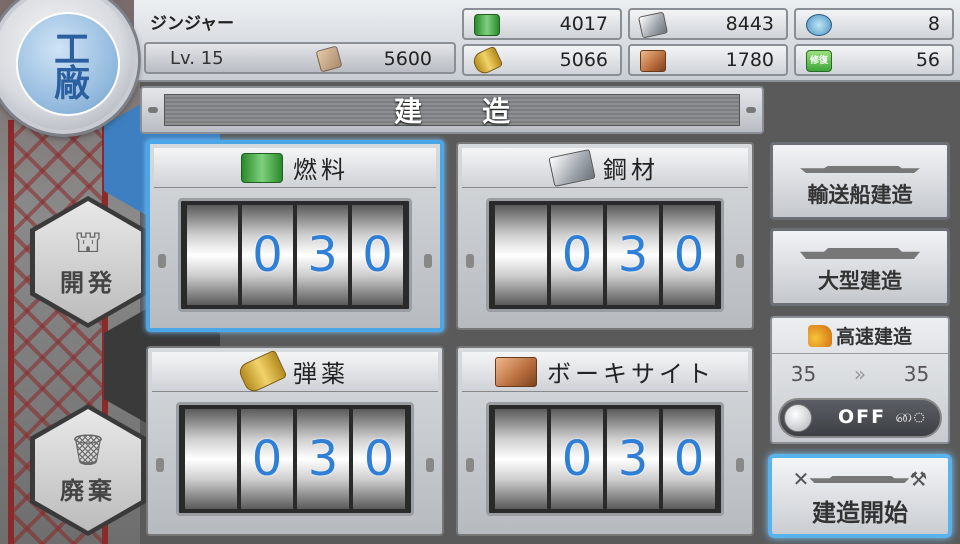 The image size is (960, 544). What do you see at coordinates (300, 58) in the screenshot?
I see `level-box: Lv. 15 5600` at bounding box center [300, 58].